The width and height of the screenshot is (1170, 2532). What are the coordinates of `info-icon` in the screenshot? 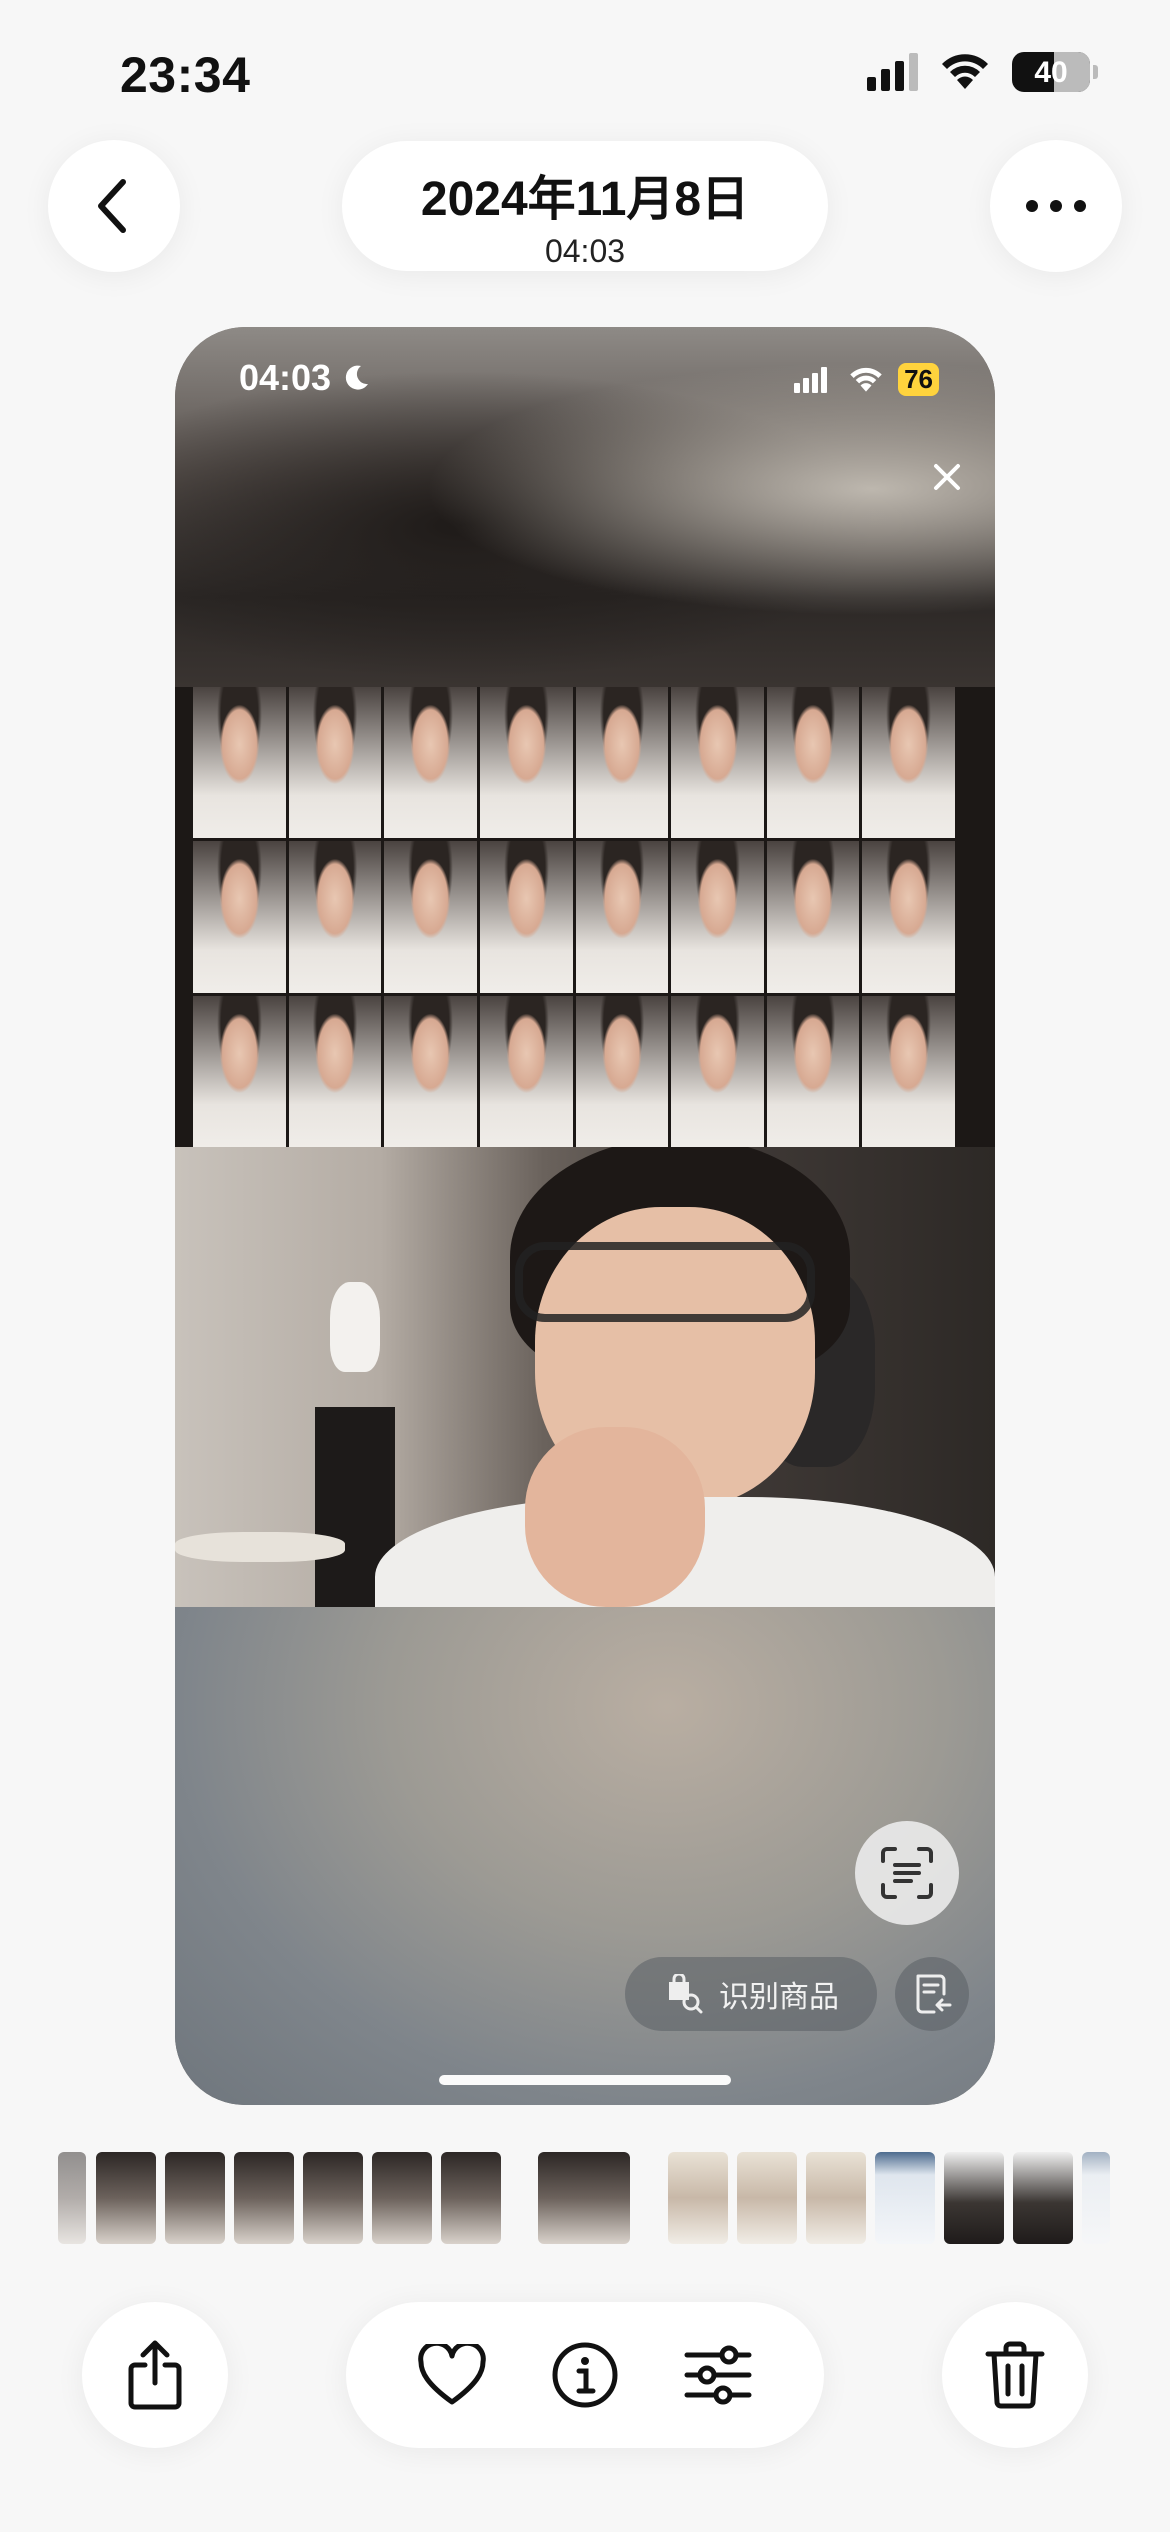 It's located at (585, 2375).